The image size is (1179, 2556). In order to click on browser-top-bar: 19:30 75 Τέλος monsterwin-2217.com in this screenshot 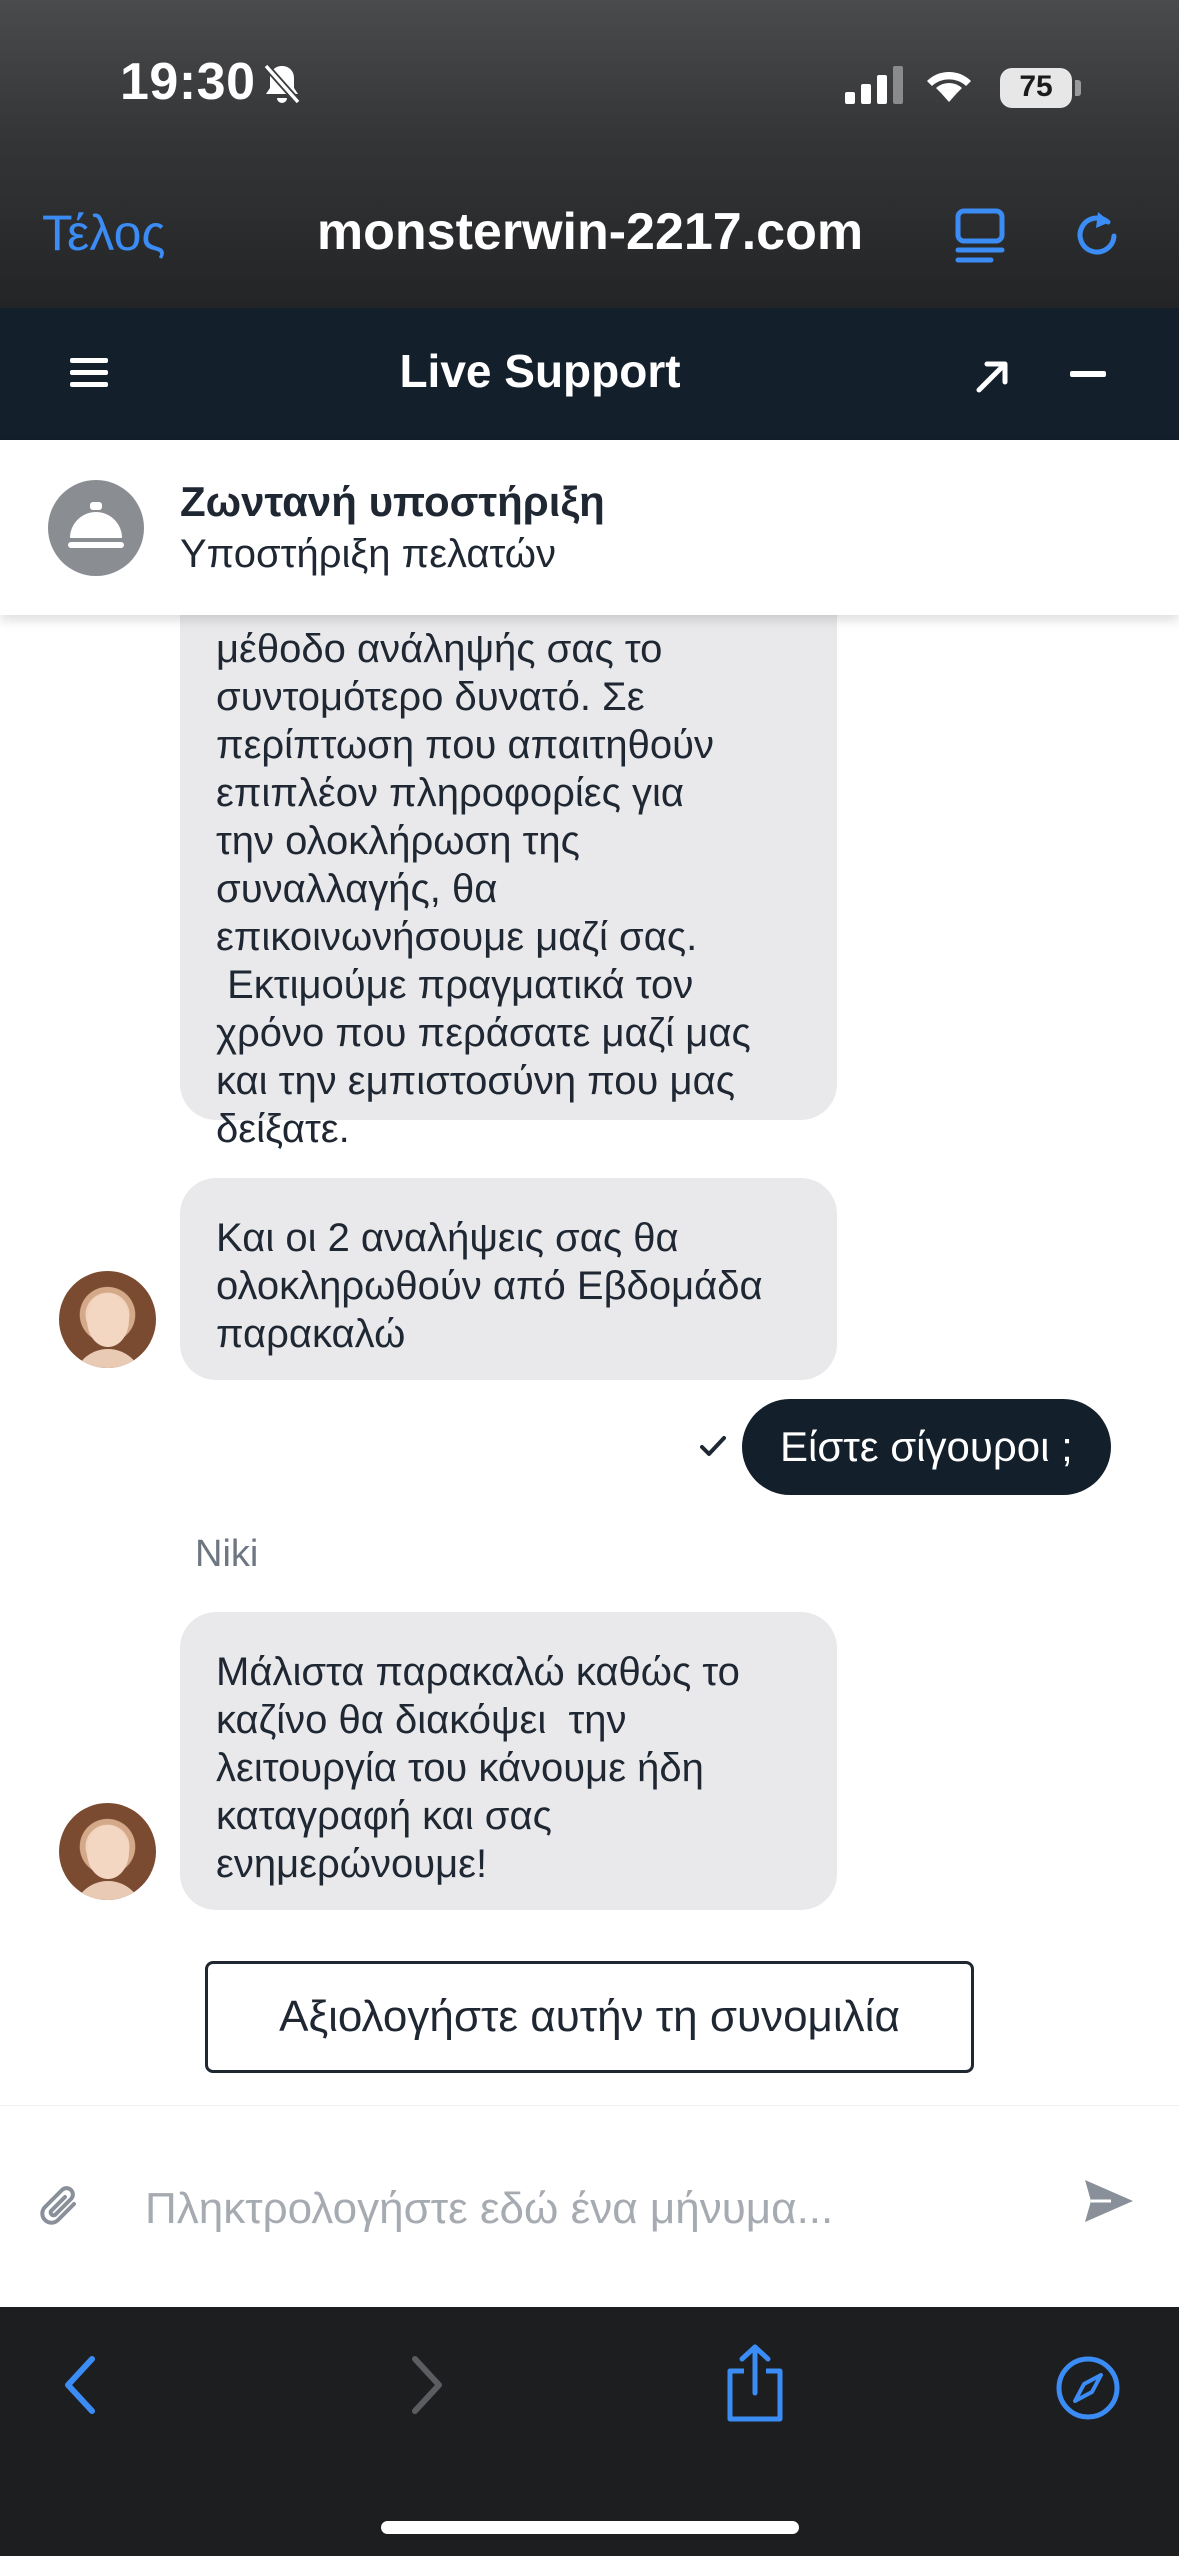, I will do `click(589, 154)`.